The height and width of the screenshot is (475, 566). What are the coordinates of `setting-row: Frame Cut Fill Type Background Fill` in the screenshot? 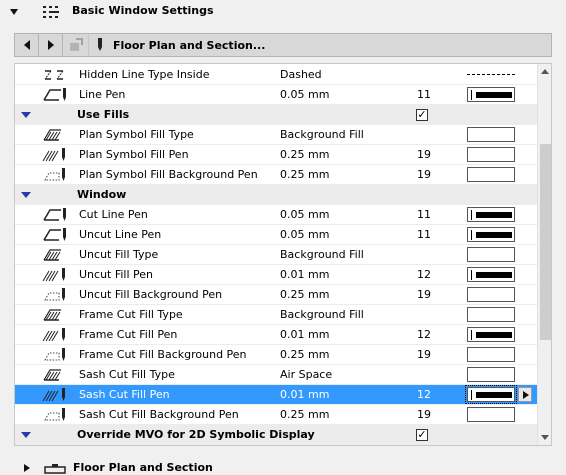 It's located at (276, 315).